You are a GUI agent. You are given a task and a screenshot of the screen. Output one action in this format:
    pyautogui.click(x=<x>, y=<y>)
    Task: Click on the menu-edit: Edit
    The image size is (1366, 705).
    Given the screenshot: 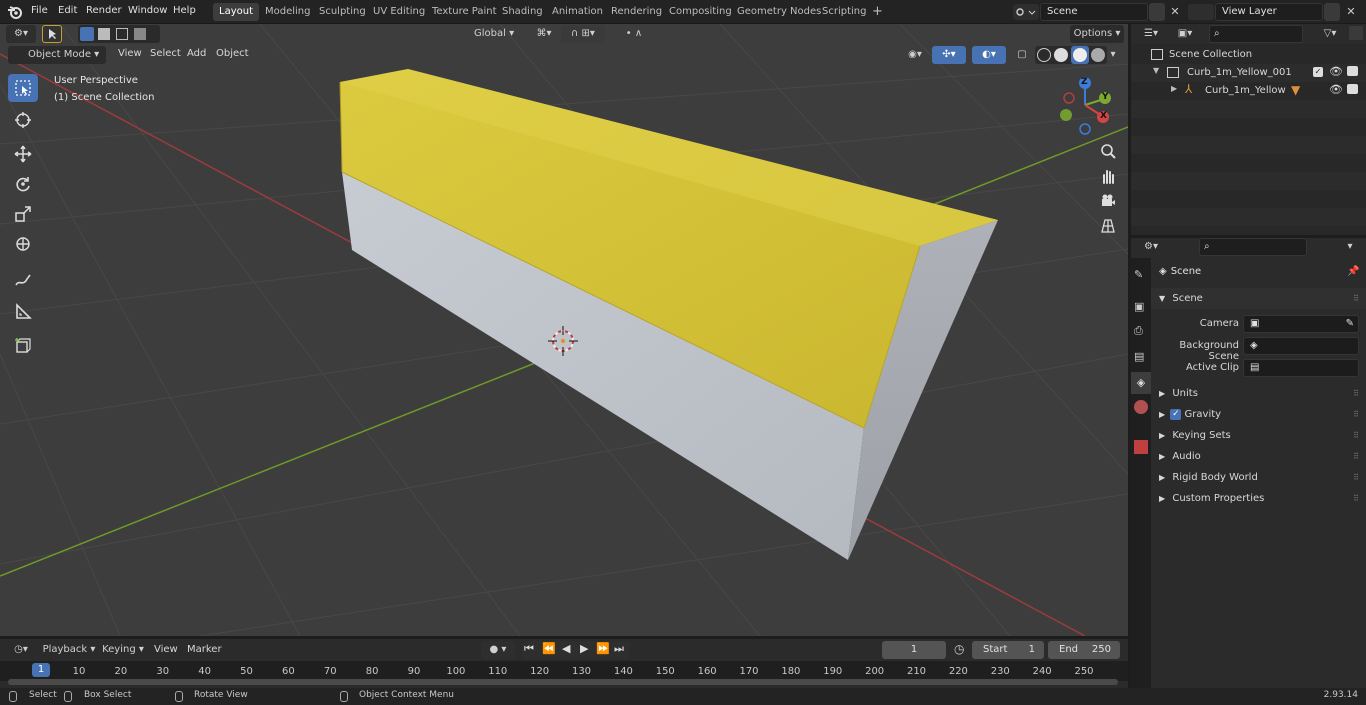 What is the action you would take?
    pyautogui.click(x=67, y=12)
    